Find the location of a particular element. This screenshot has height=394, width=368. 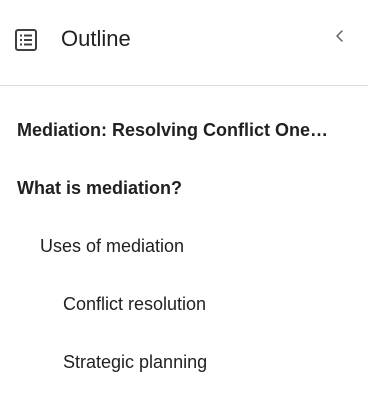

outline-title: Outline is located at coordinates (96, 38).